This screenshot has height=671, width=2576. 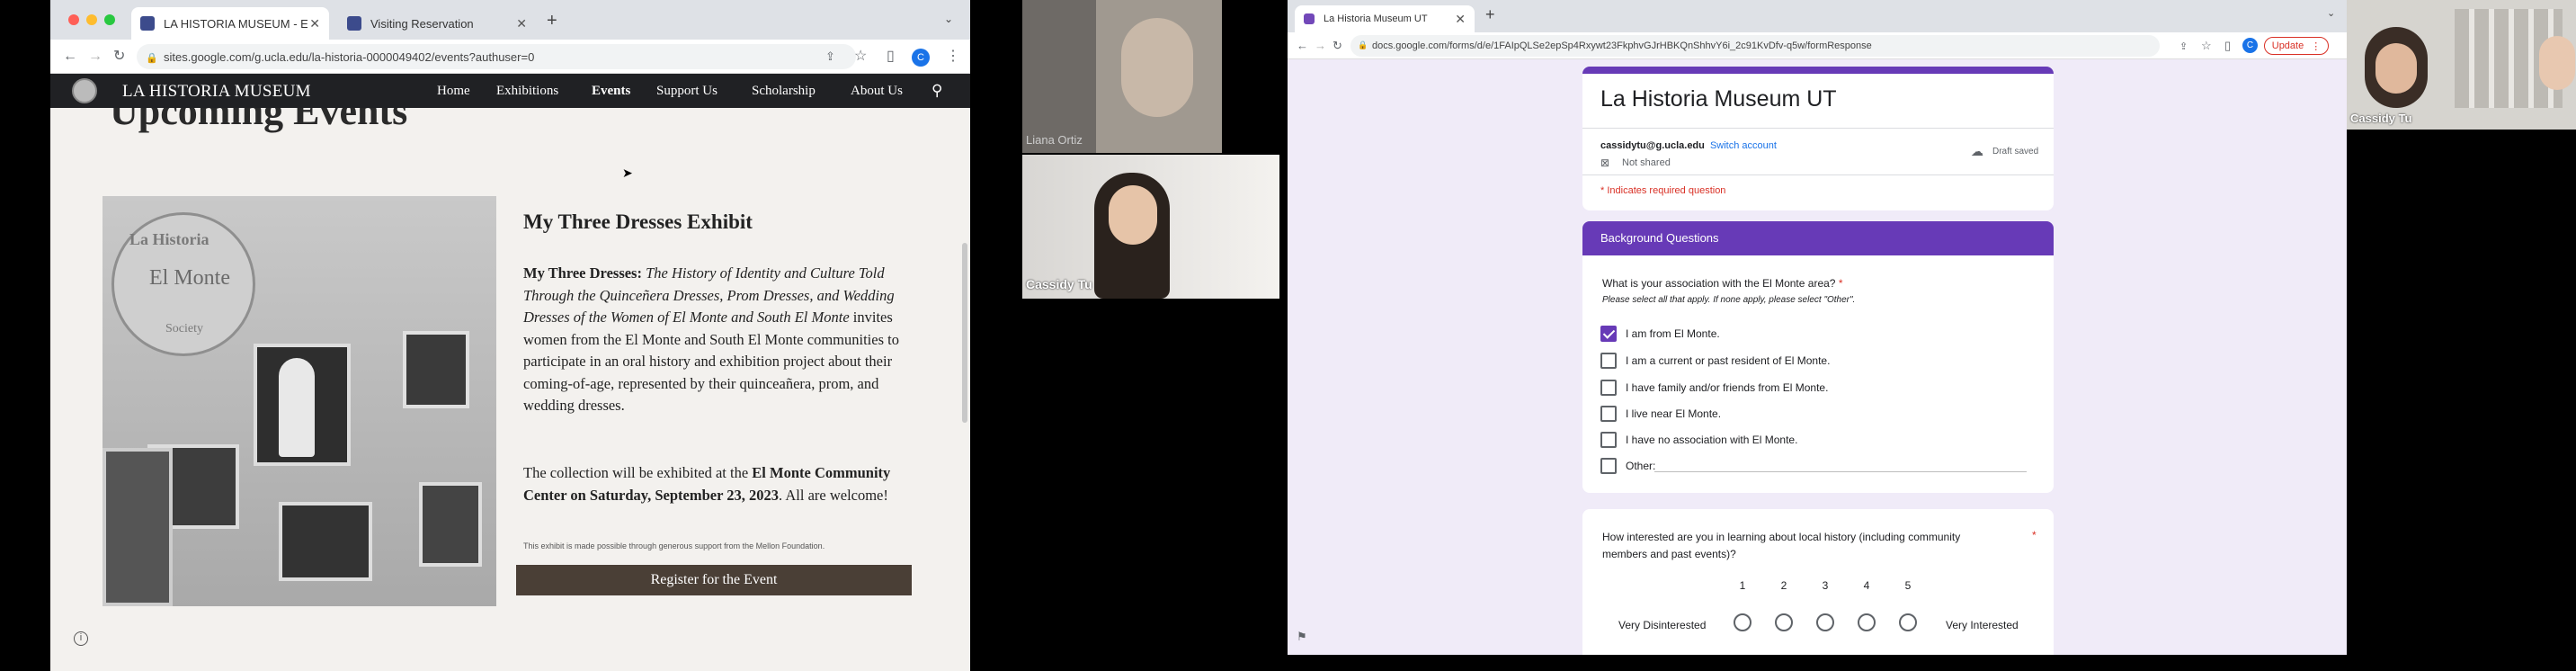 I want to click on section-title: Background Questions, so click(x=1660, y=238).